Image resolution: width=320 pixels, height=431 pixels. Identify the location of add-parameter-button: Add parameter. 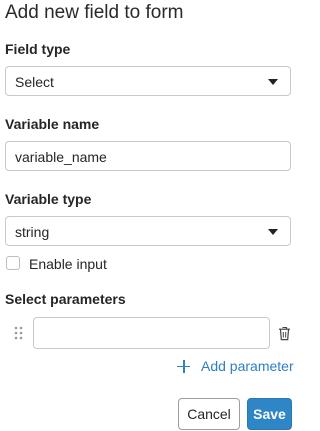
(235, 366).